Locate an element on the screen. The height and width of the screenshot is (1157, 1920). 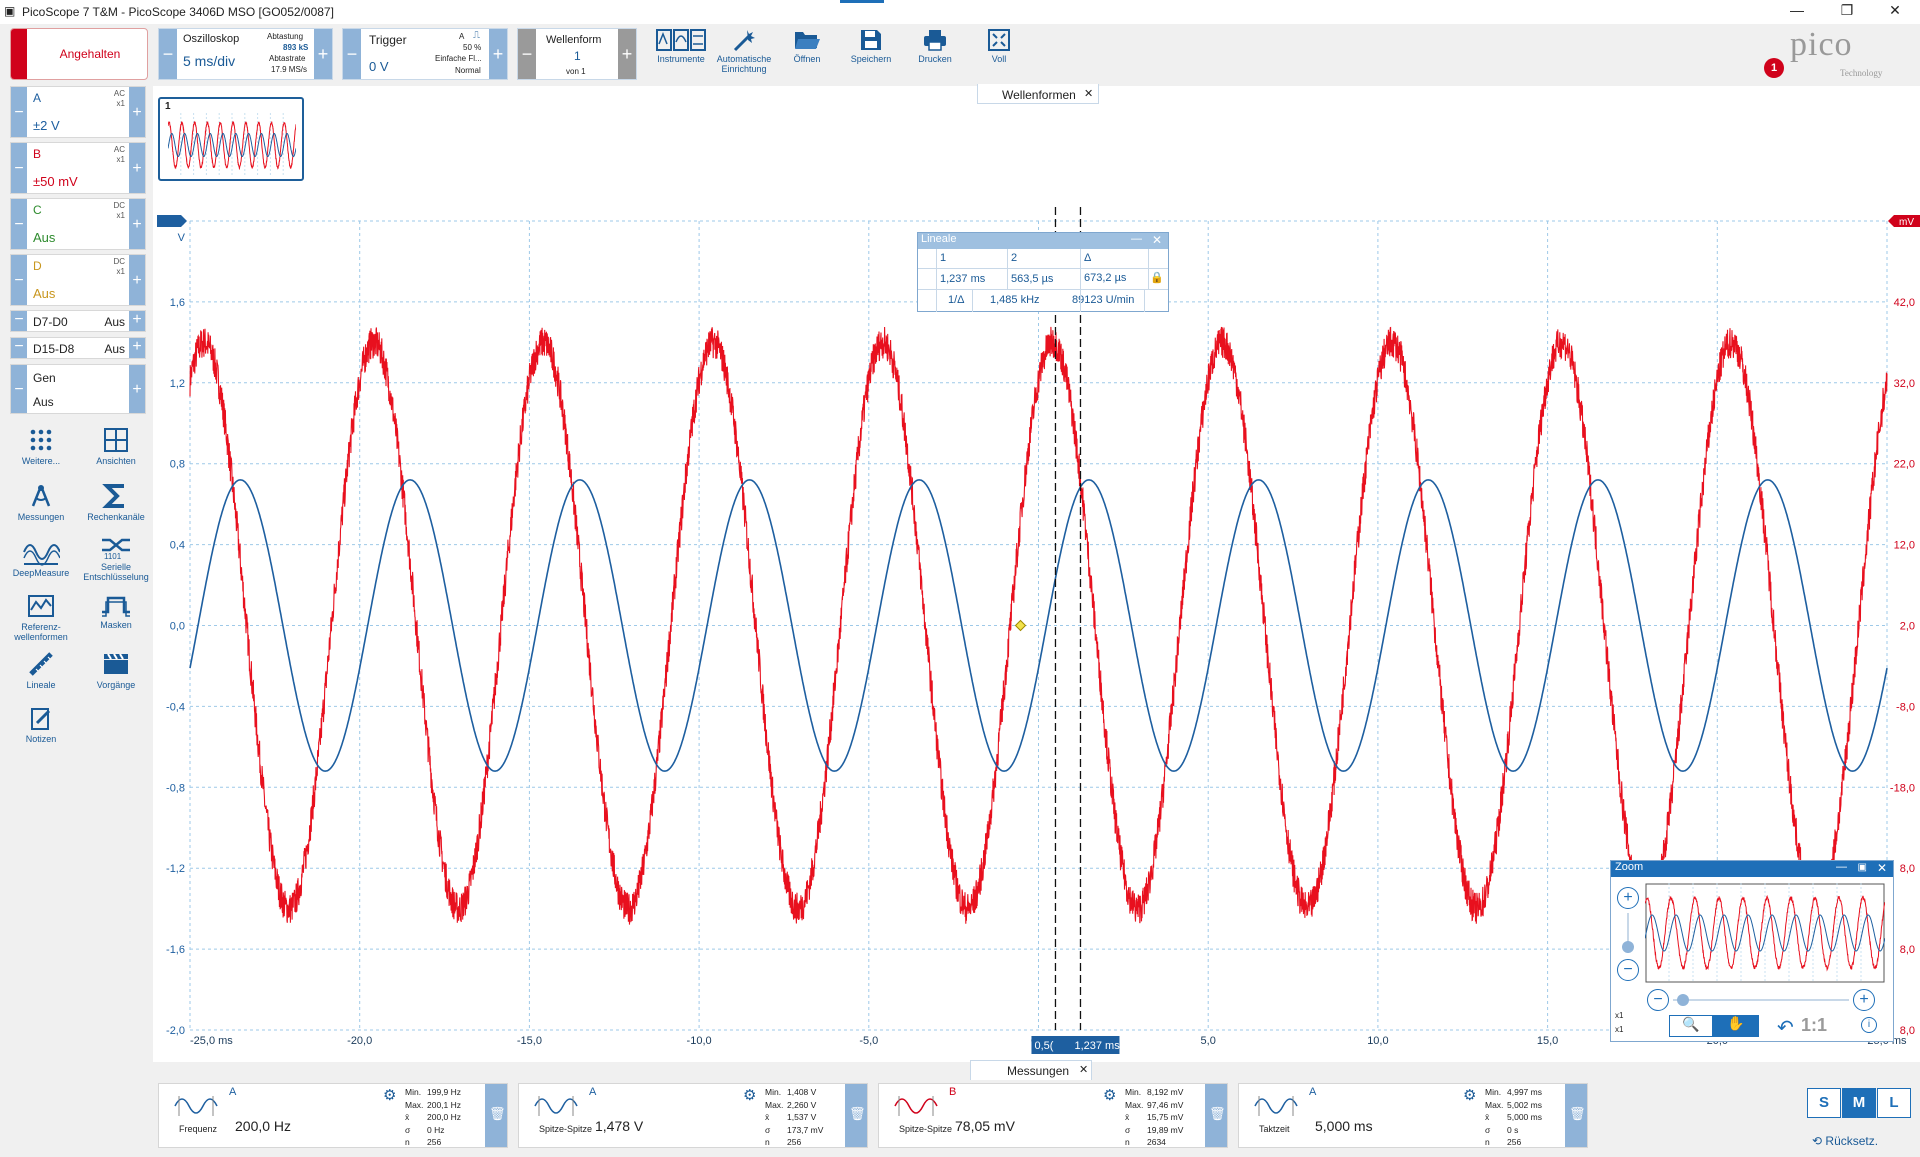
waveform-next-button: + is located at coordinates (627, 54).